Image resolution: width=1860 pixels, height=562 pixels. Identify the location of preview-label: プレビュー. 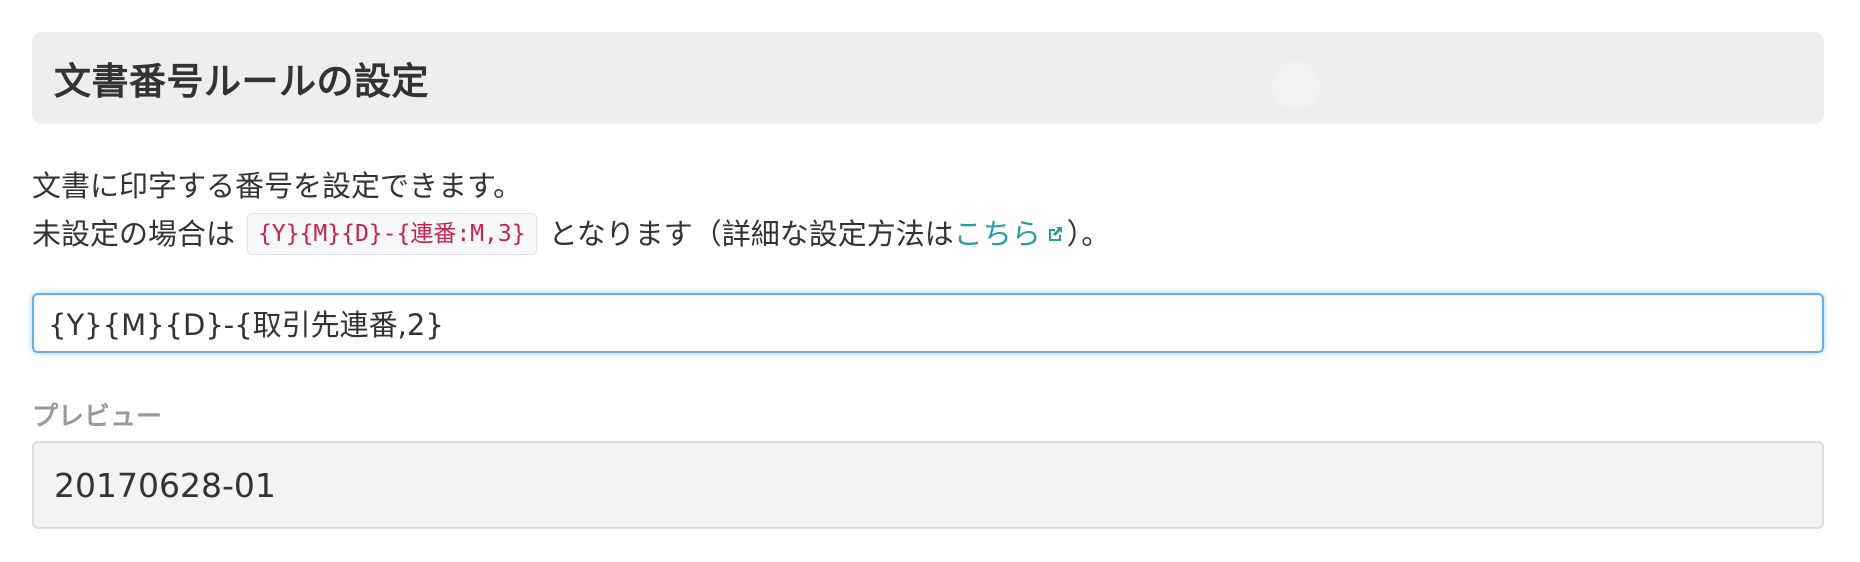
(97, 417).